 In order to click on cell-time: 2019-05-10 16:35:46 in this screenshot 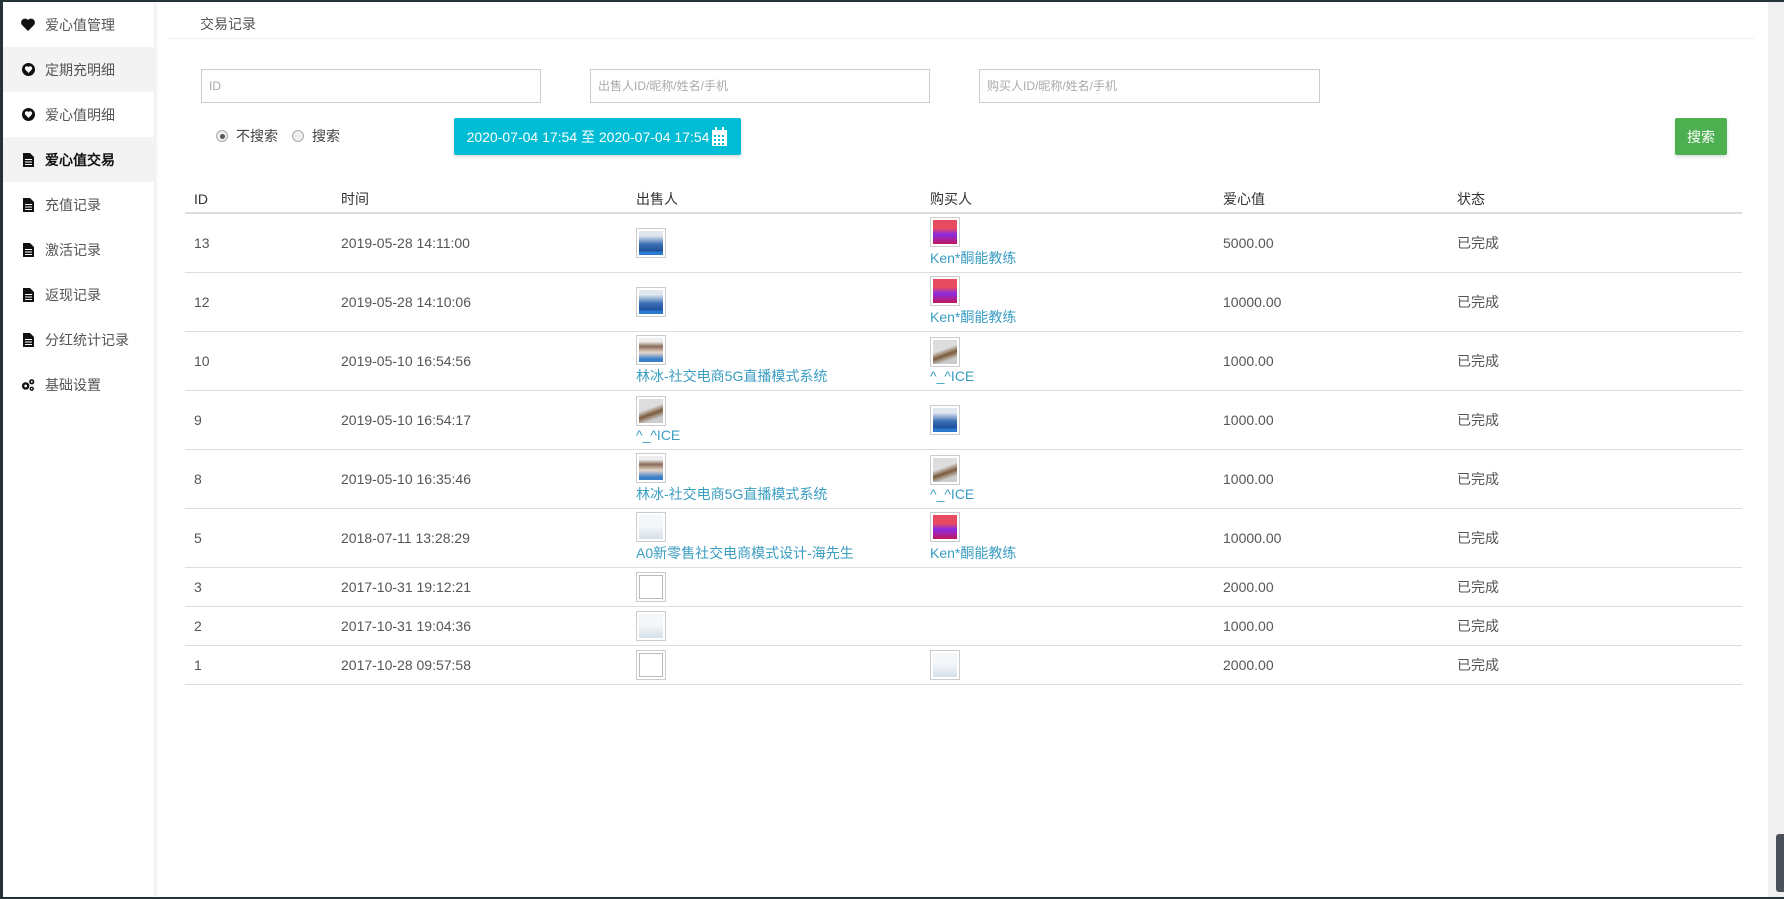, I will do `click(479, 479)`.